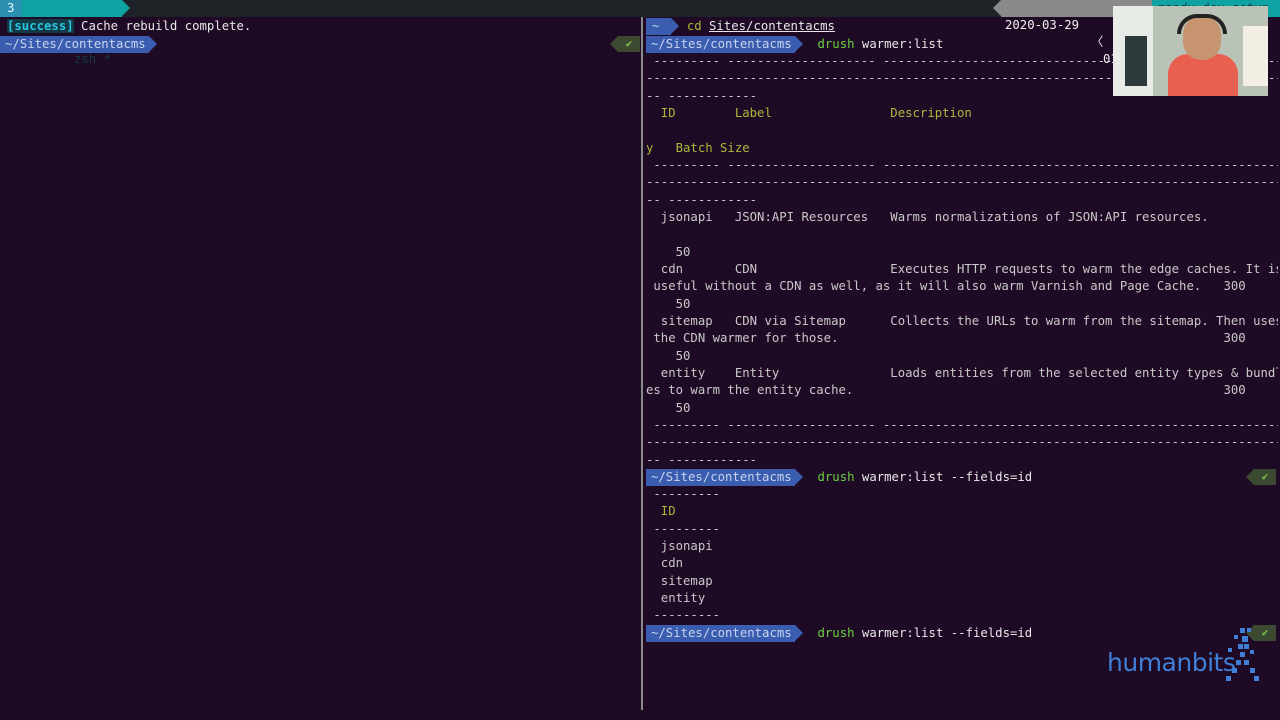 The height and width of the screenshot is (720, 1280). I want to click on ids-line: entity, so click(676, 597).